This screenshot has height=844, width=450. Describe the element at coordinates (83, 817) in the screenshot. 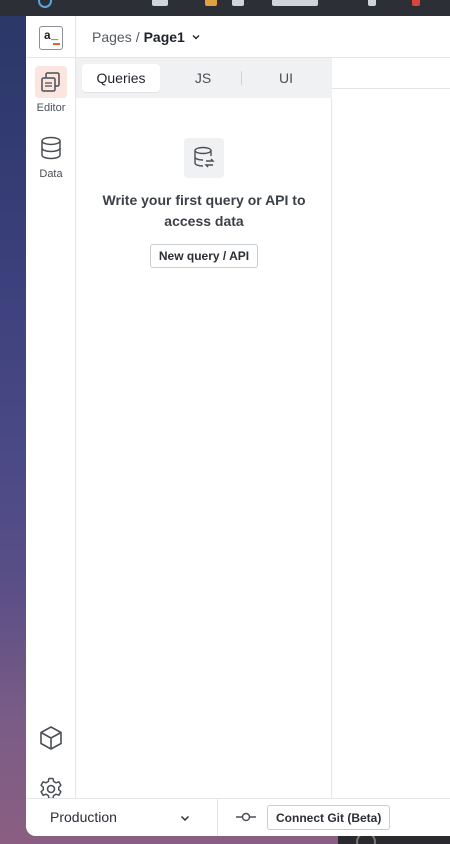

I see `environment-label: Production` at that location.